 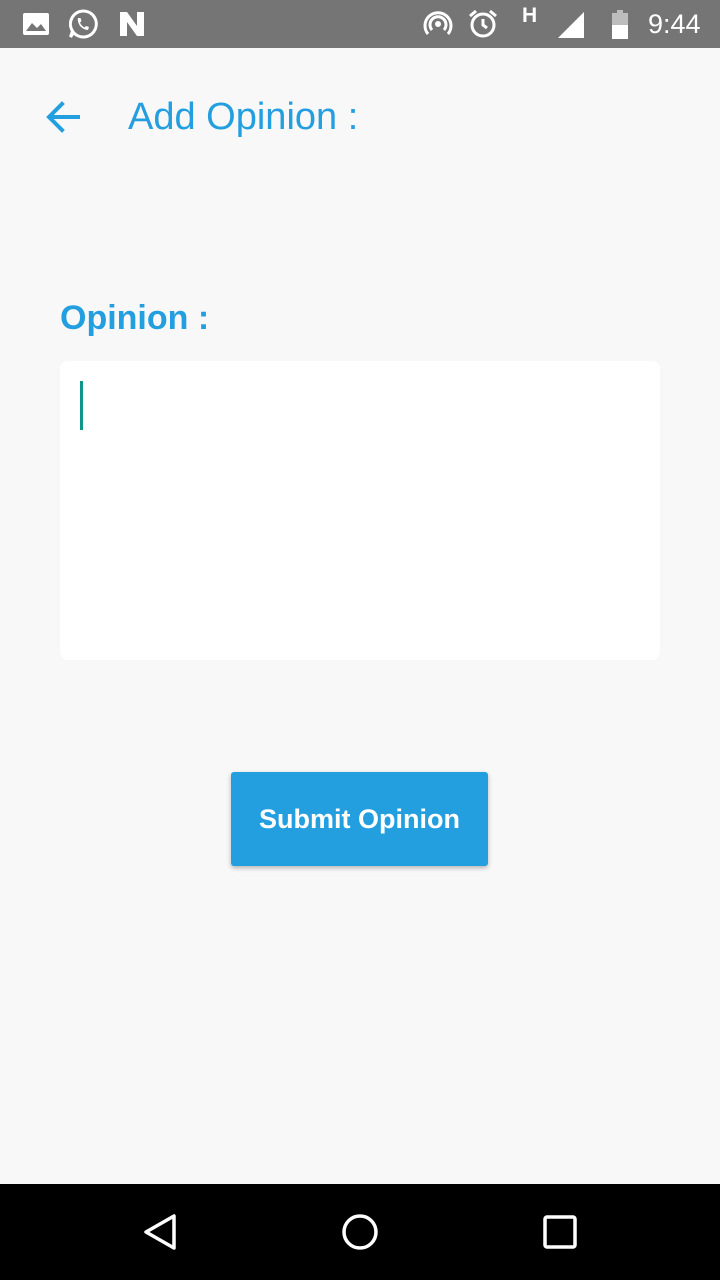 What do you see at coordinates (243, 117) in the screenshot?
I see `page-title: Add Opinion :` at bounding box center [243, 117].